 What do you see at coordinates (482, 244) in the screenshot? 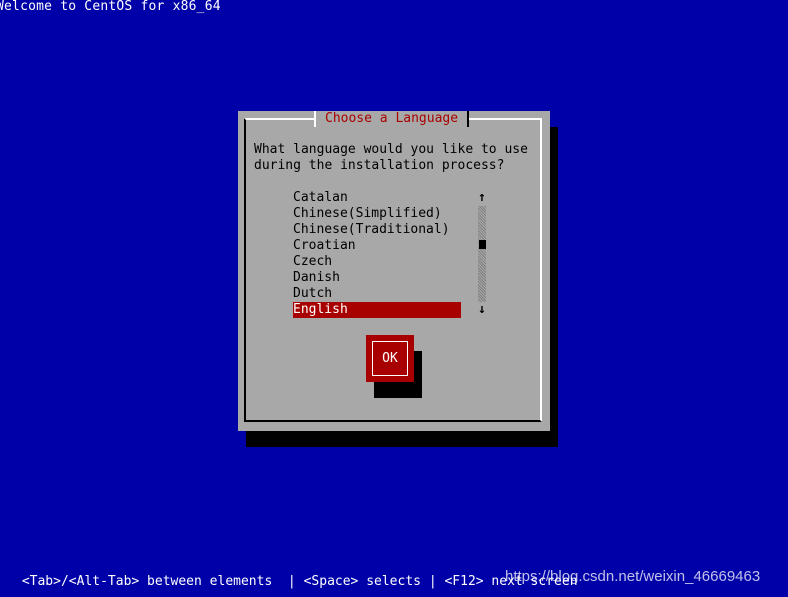
I see `scroll-thumb` at bounding box center [482, 244].